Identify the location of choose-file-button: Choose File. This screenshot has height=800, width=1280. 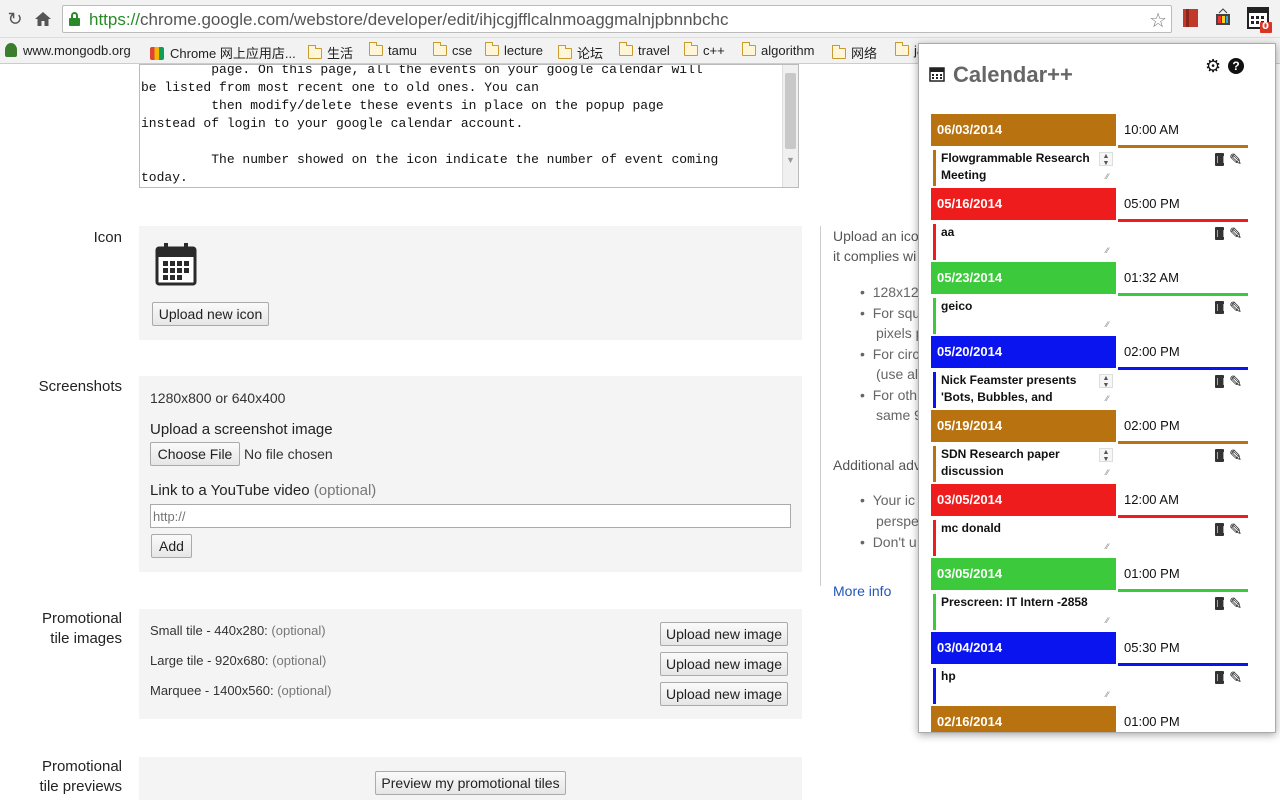
(195, 454).